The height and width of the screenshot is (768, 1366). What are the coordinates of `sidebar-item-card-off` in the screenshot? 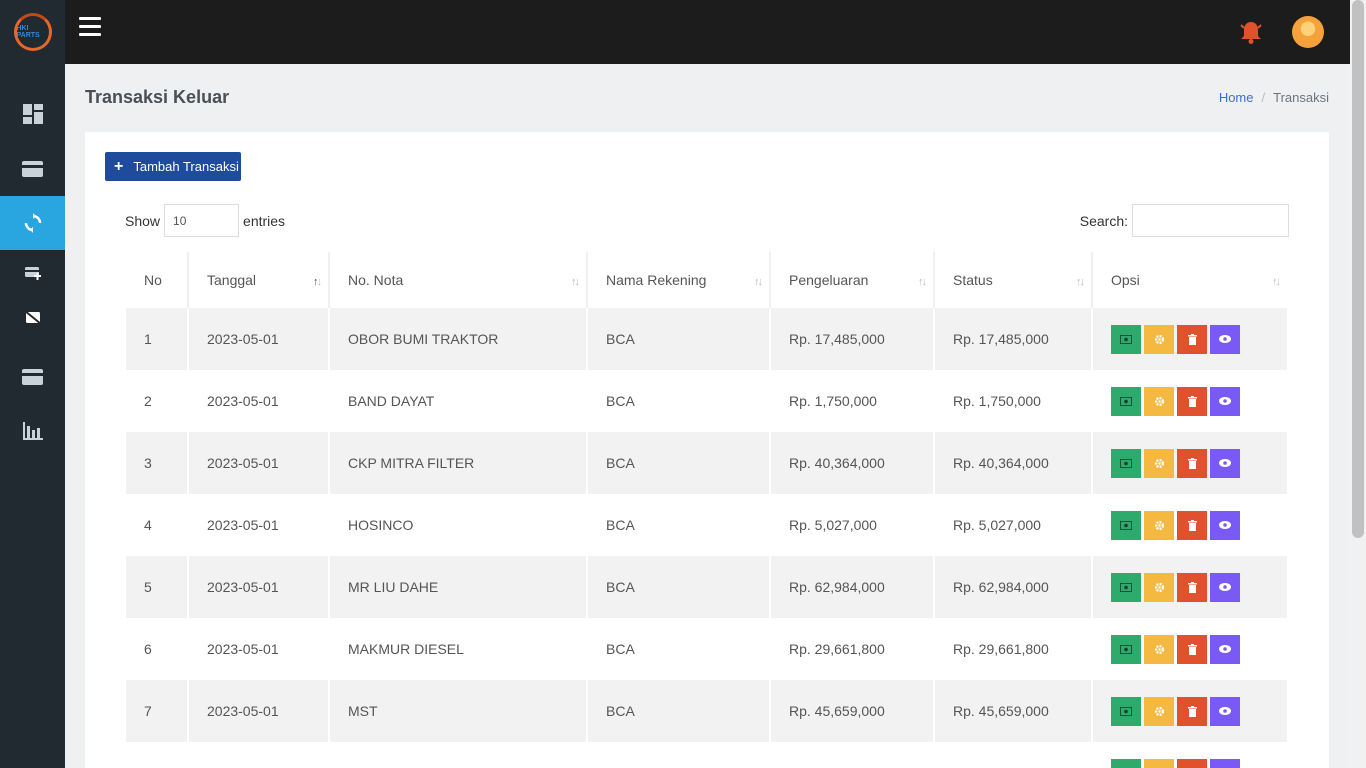 It's located at (32, 317).